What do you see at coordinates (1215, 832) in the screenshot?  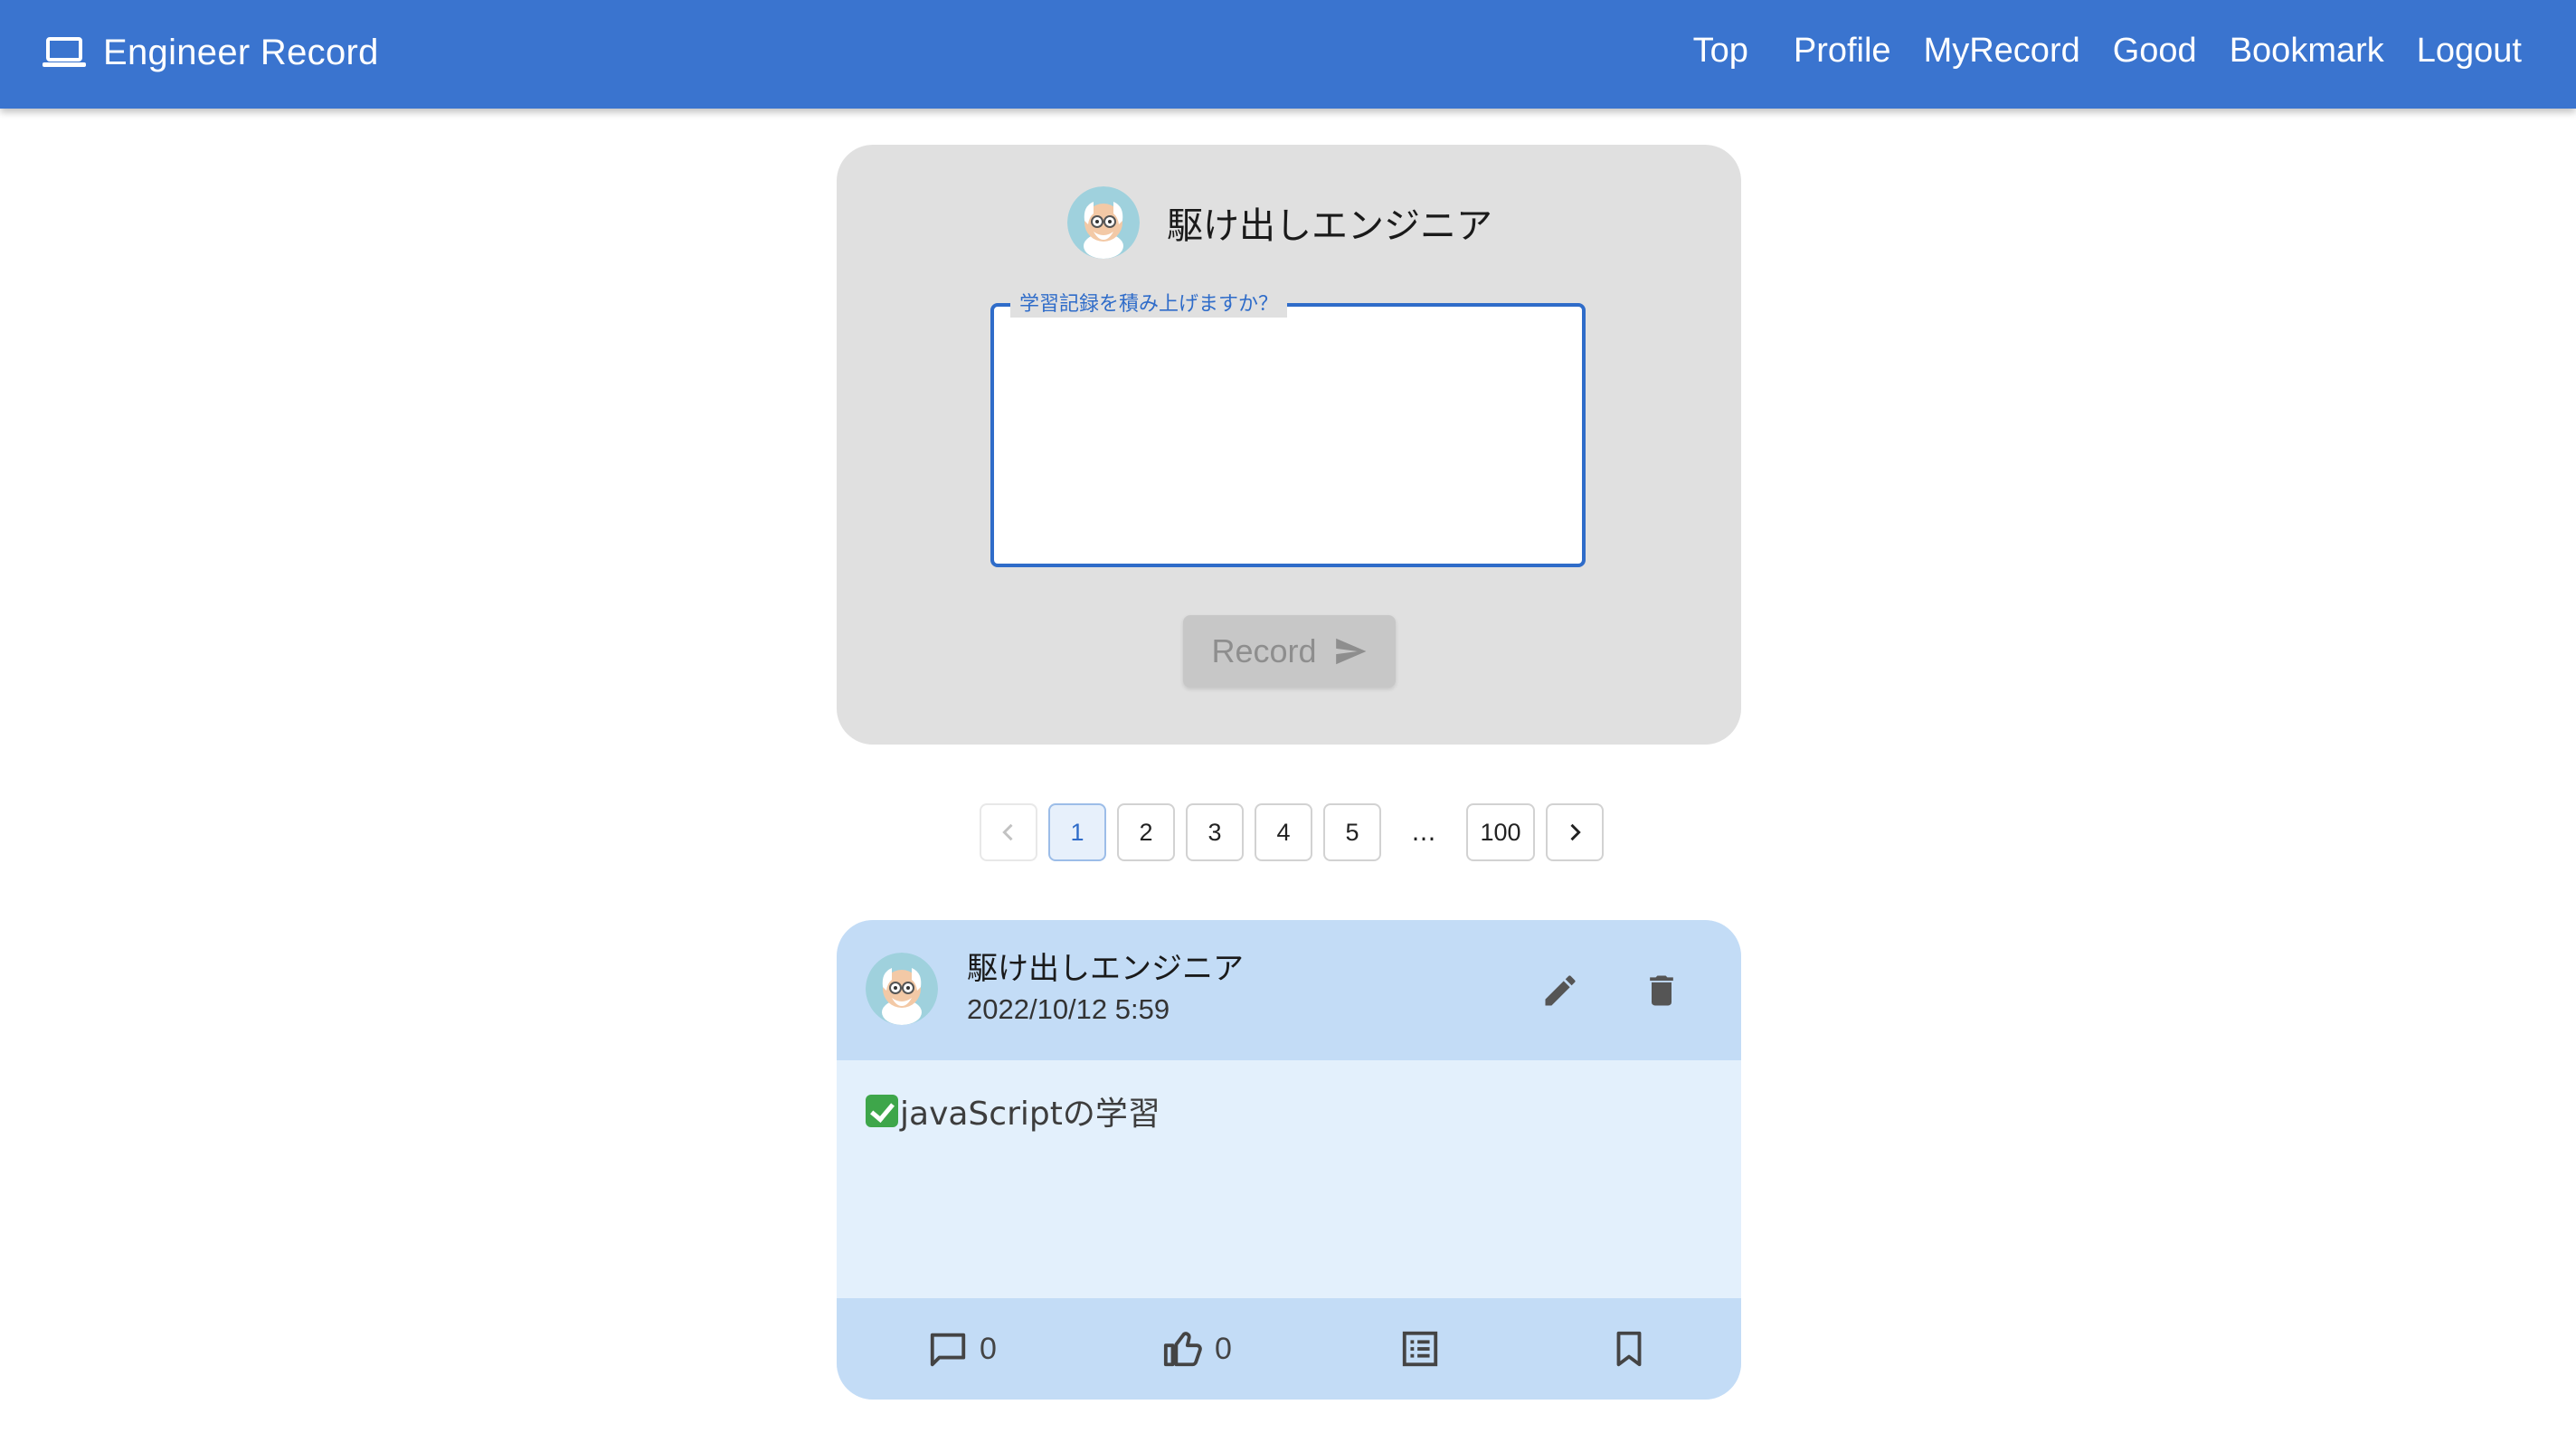 I see `page-button-3: 3` at bounding box center [1215, 832].